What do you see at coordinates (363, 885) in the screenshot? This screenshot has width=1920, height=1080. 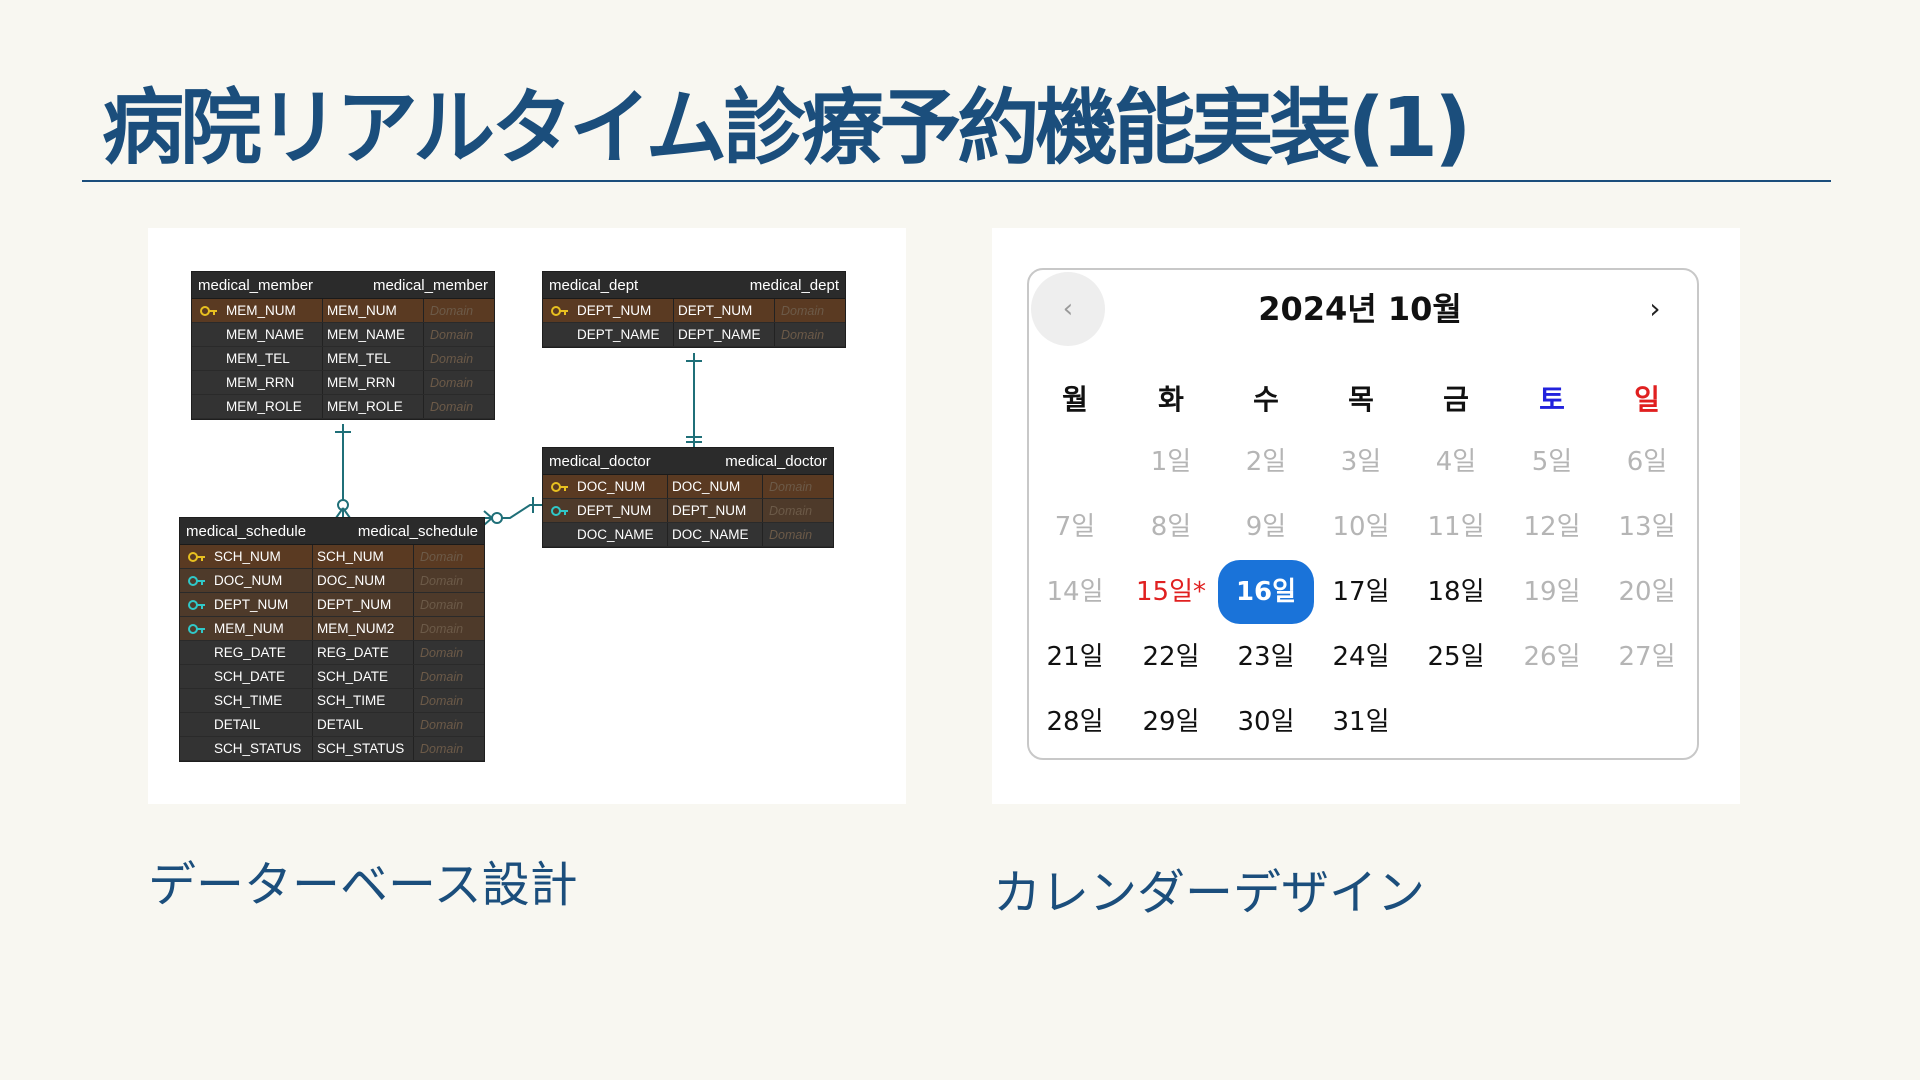 I see `erd-caption: データーベース設計` at bounding box center [363, 885].